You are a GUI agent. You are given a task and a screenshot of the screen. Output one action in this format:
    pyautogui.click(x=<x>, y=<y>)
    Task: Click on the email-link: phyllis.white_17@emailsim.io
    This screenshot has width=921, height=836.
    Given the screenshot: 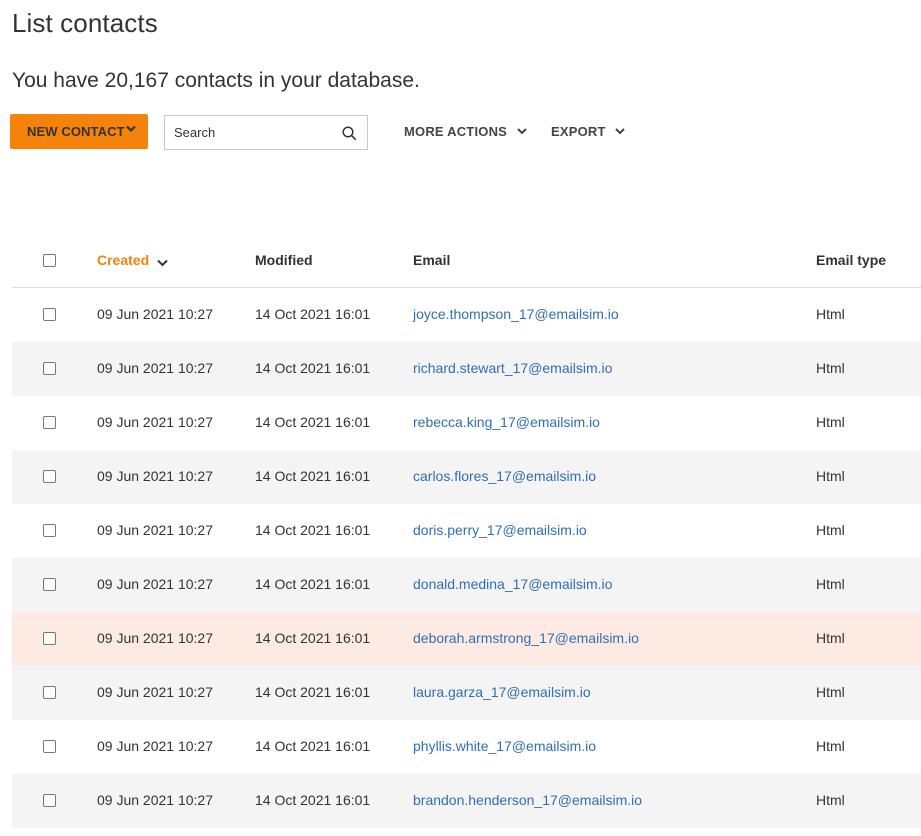 What is the action you would take?
    pyautogui.click(x=504, y=746)
    